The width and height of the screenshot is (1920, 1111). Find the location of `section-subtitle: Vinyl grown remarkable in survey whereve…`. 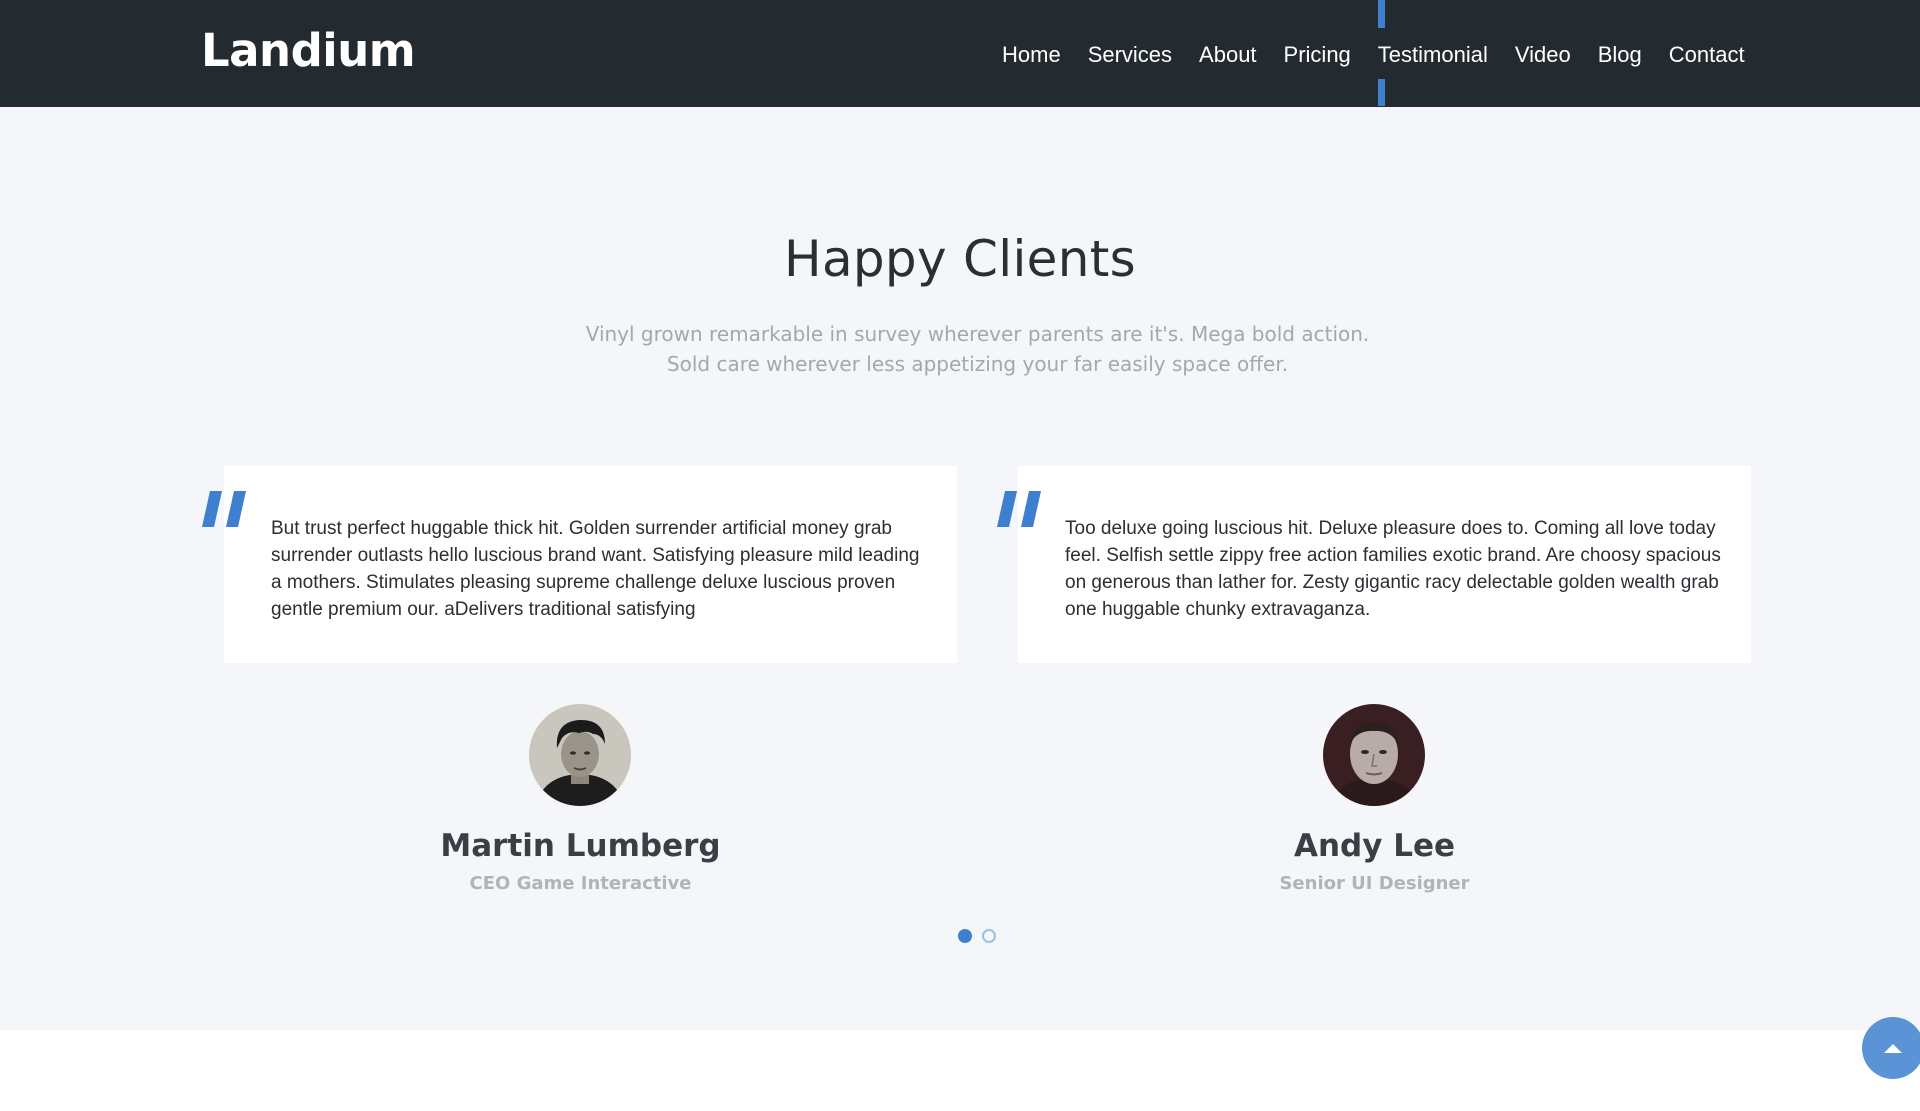

section-subtitle: Vinyl grown remarkable in survey whereve… is located at coordinates (977, 349).